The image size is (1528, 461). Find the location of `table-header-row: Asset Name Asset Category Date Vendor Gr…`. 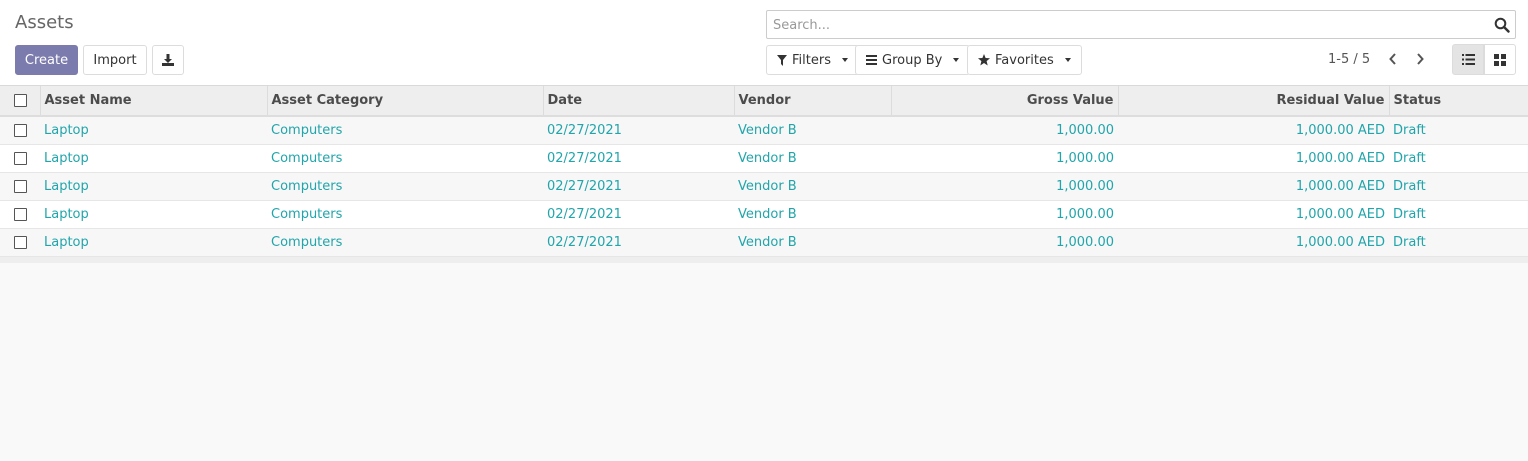

table-header-row: Asset Name Asset Category Date Vendor Gr… is located at coordinates (764, 101).